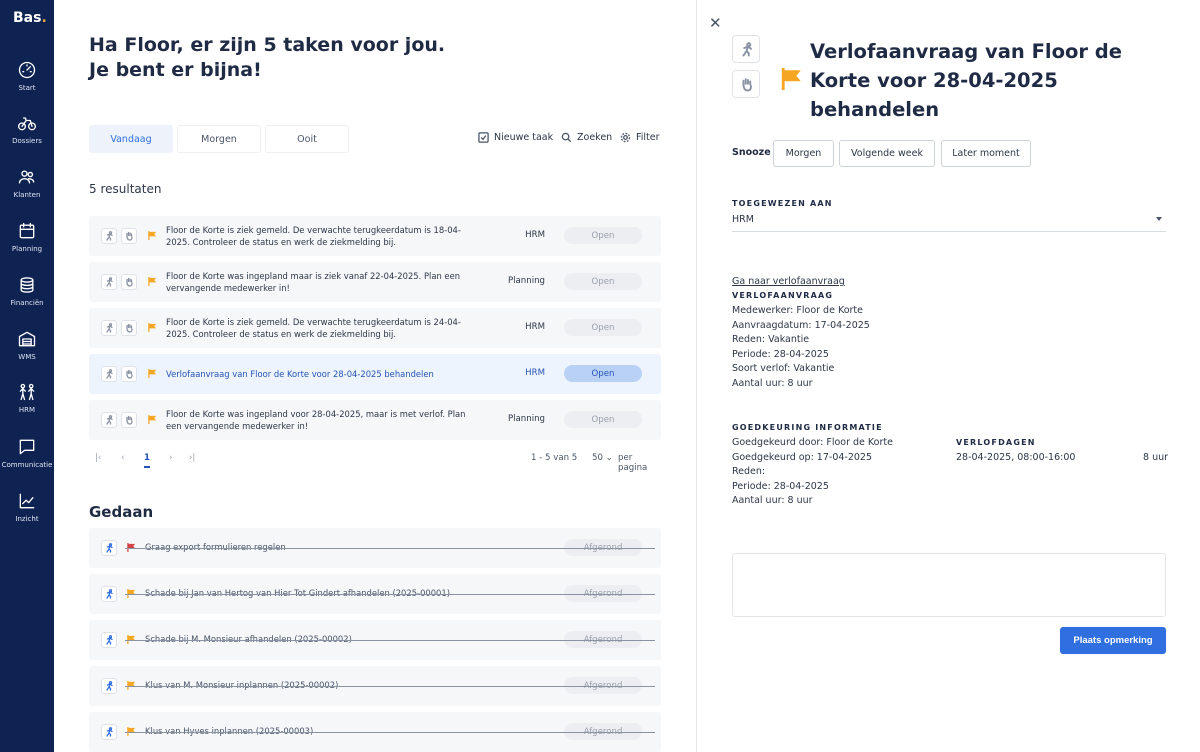 This screenshot has height=752, width=1200. I want to click on search-label: Zoeken, so click(595, 137).